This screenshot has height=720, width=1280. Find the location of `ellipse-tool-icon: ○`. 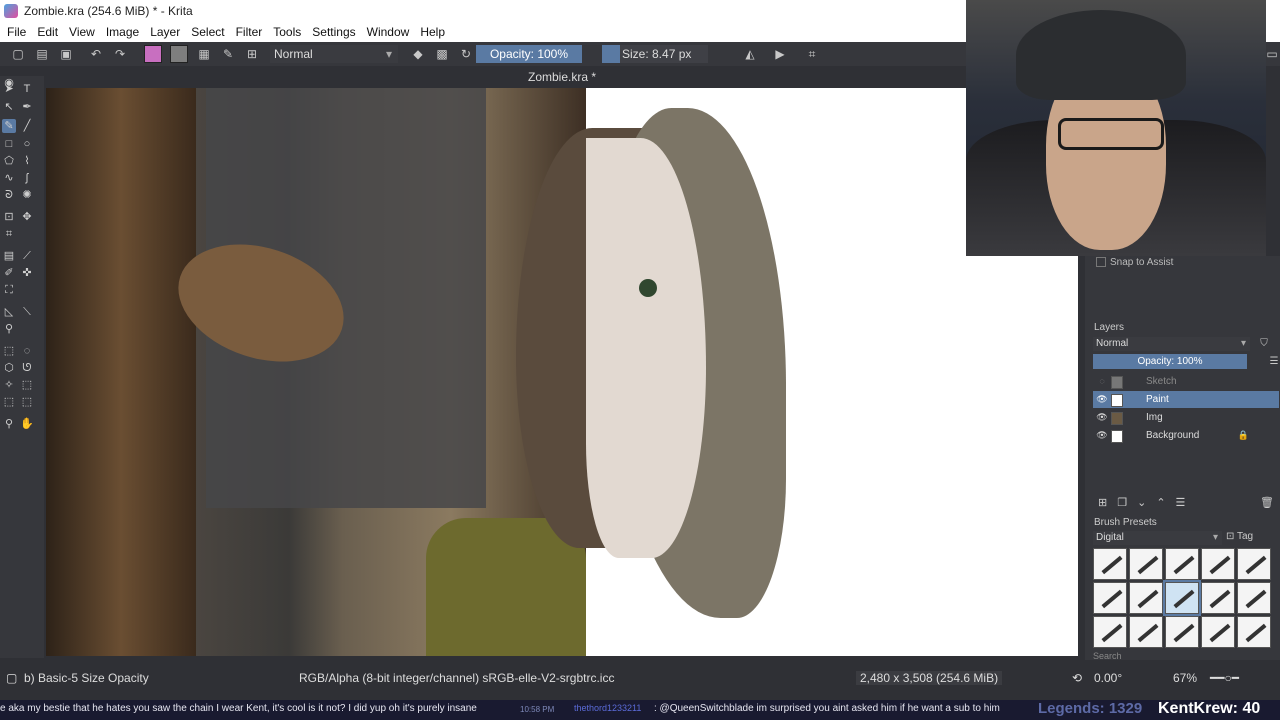

ellipse-tool-icon: ○ is located at coordinates (27, 144).